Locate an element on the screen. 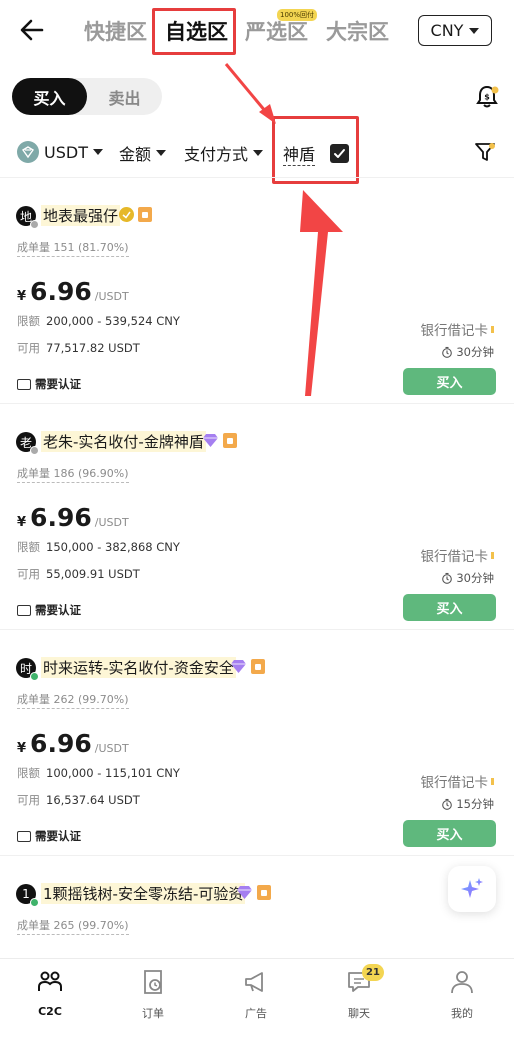 The image size is (514, 1038). limit-row: 限额 150,000 - 382,868 CNY is located at coordinates (98, 547).